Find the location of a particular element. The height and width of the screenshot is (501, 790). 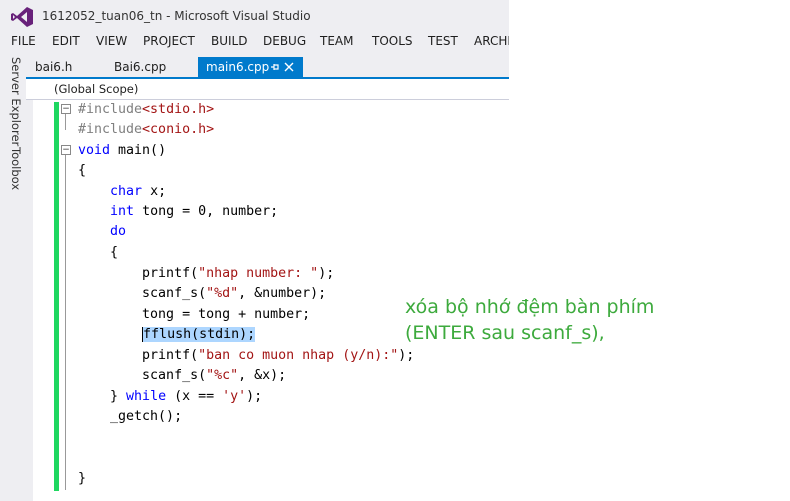

close-icon is located at coordinates (289, 67).